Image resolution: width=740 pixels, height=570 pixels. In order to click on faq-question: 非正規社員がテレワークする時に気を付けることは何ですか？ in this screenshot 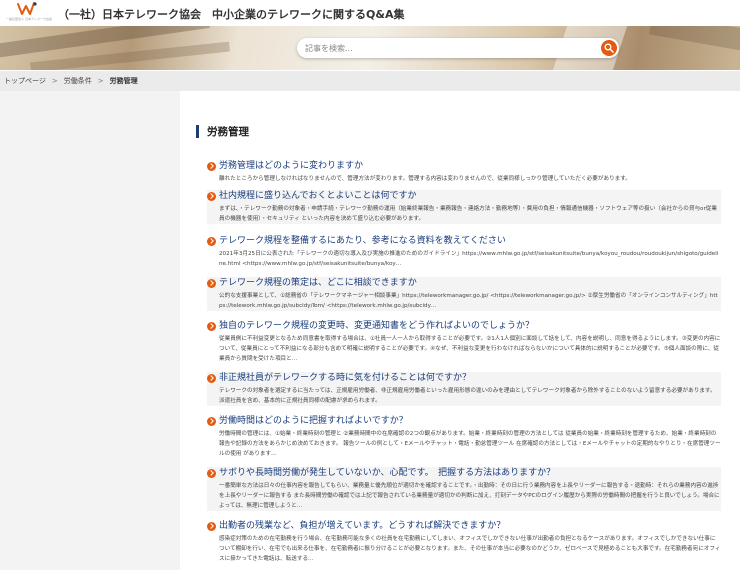, I will do `click(345, 378)`.